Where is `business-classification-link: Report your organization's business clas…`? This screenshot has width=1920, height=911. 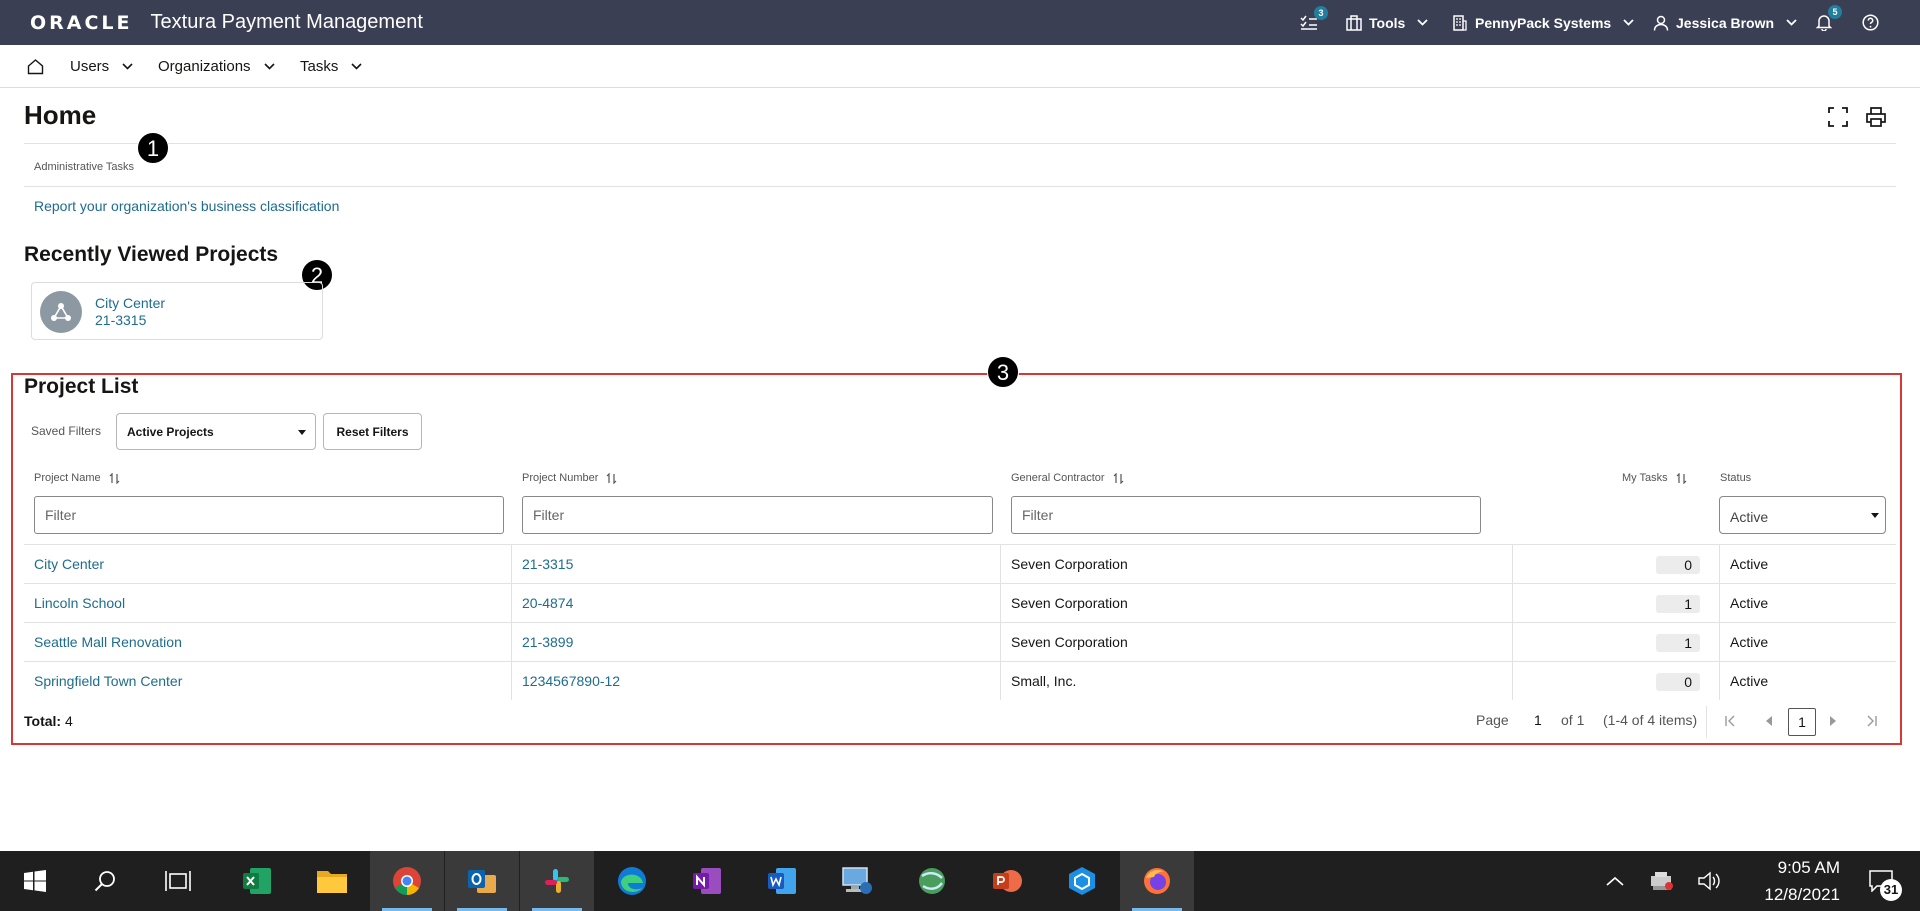 business-classification-link: Report your organization's business clas… is located at coordinates (186, 206).